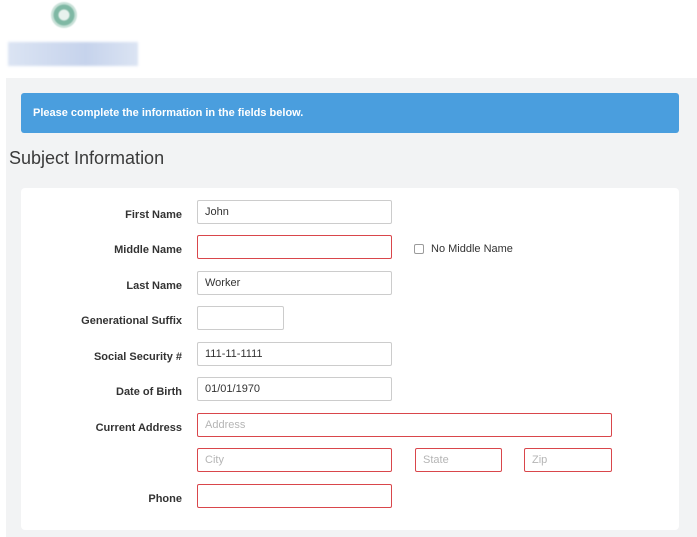  What do you see at coordinates (87, 158) in the screenshot?
I see `section-title: Subject Information` at bounding box center [87, 158].